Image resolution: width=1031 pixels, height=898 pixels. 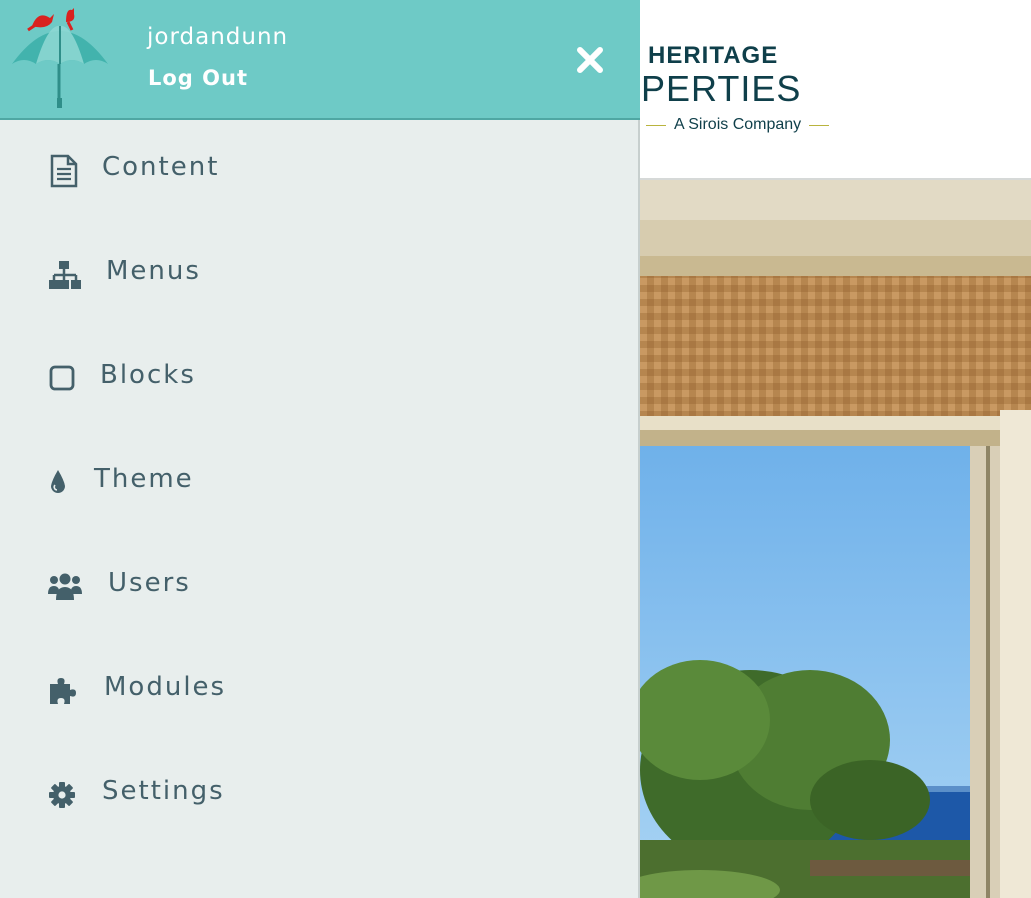 What do you see at coordinates (65, 691) in the screenshot?
I see `puzzle-icon` at bounding box center [65, 691].